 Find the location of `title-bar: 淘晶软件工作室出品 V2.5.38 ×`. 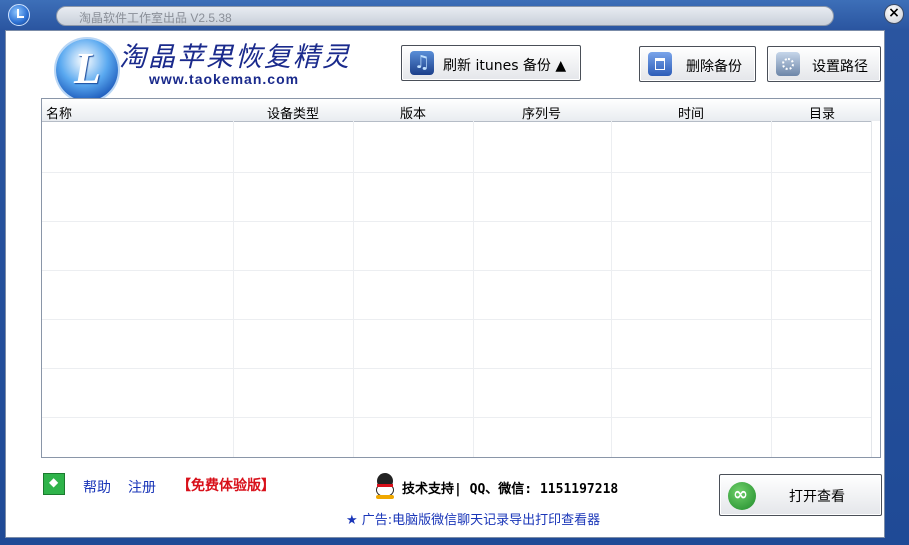

title-bar: 淘晶软件工作室出品 V2.5.38 × is located at coordinates (454, 15).